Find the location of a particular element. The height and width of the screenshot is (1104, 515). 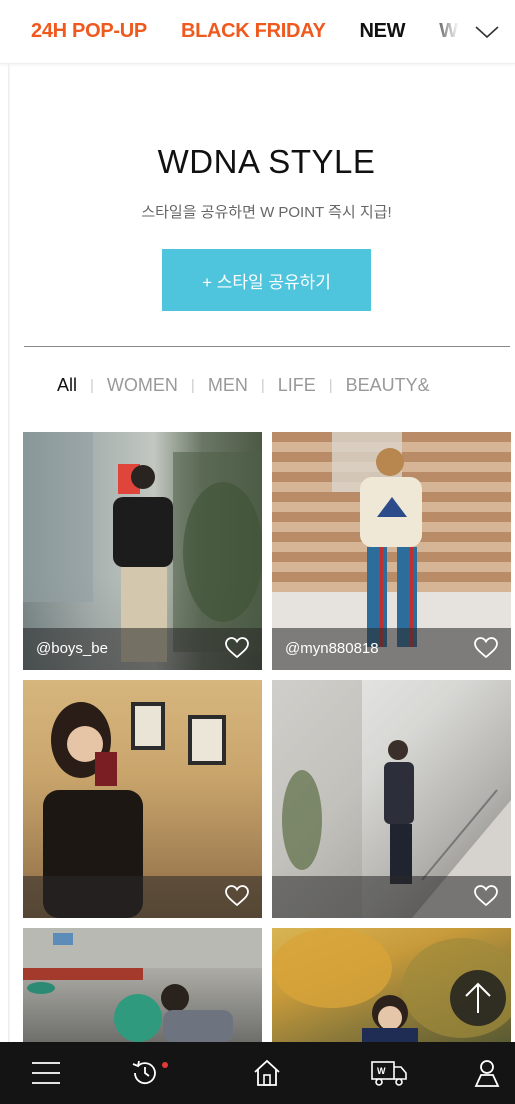

history-icon is located at coordinates (144, 1072).